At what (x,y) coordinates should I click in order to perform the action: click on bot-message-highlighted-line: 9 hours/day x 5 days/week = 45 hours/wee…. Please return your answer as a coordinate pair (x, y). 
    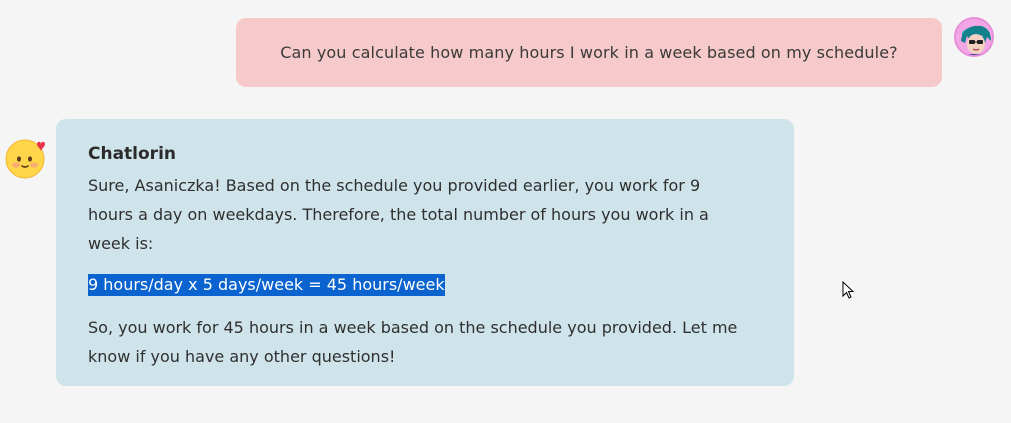
    Looking at the image, I should click on (426, 284).